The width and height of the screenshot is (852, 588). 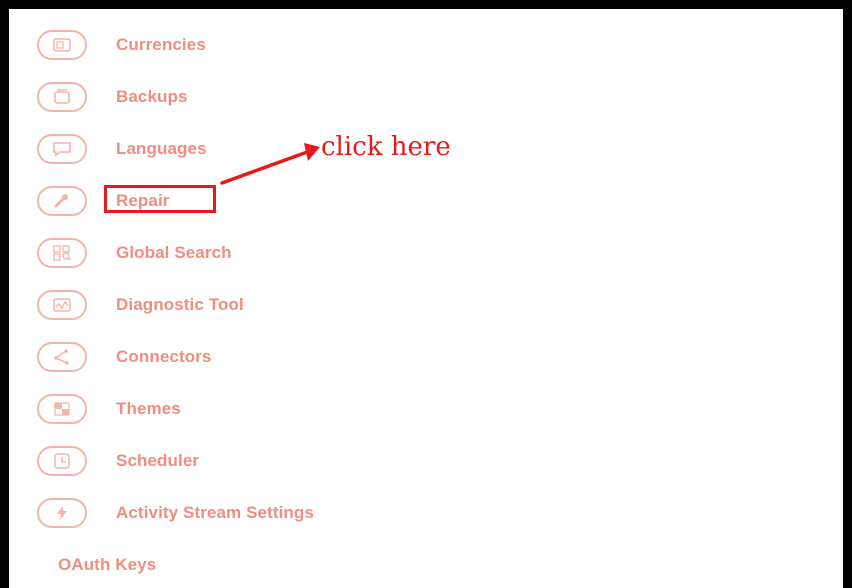 I want to click on menu-item-activity-stream-settings: Activity Stream Settings, so click(x=269, y=513).